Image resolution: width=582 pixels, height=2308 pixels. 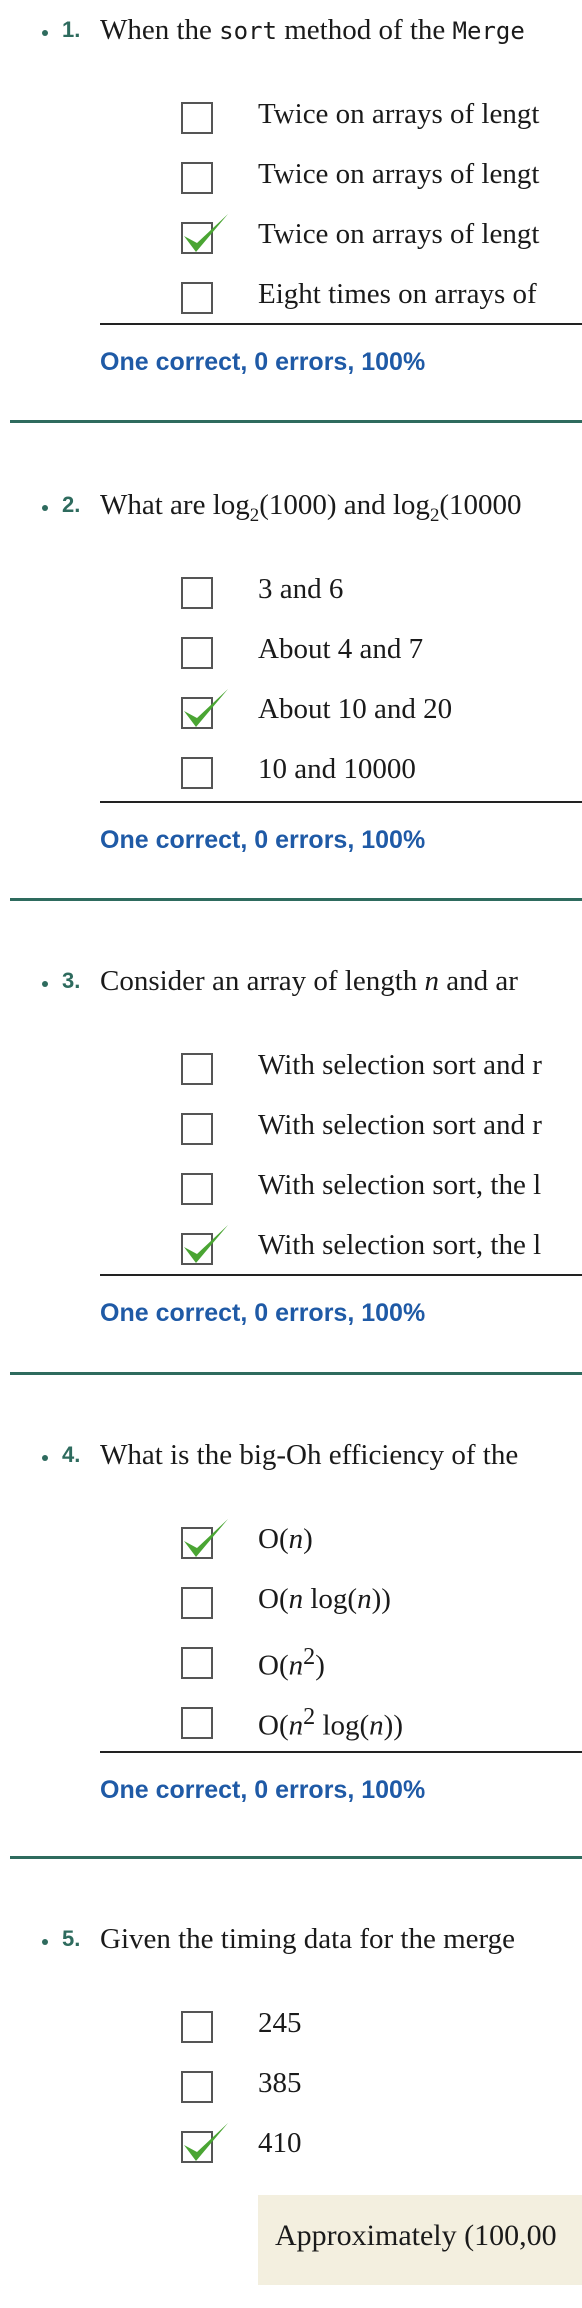 I want to click on question-header: 3. Consider an array of length n and ar, so click(x=291, y=983).